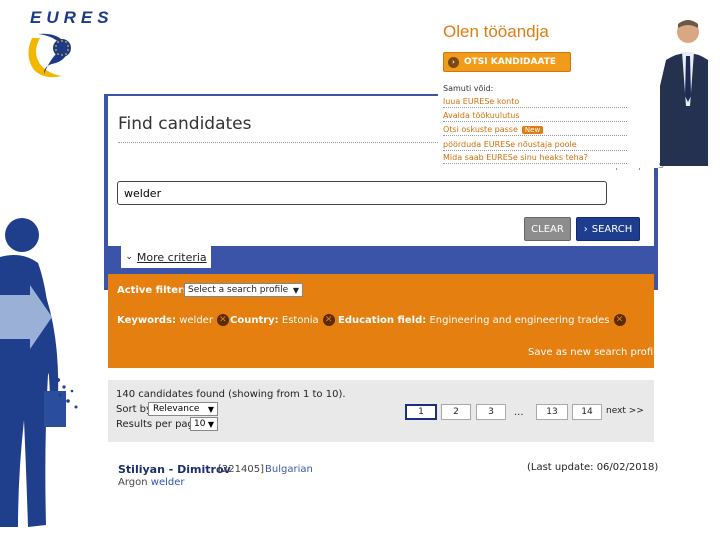 Image resolution: width=720 pixels, height=540 pixels. I want to click on search-profile-select-value: Select a search profile, so click(238, 290).